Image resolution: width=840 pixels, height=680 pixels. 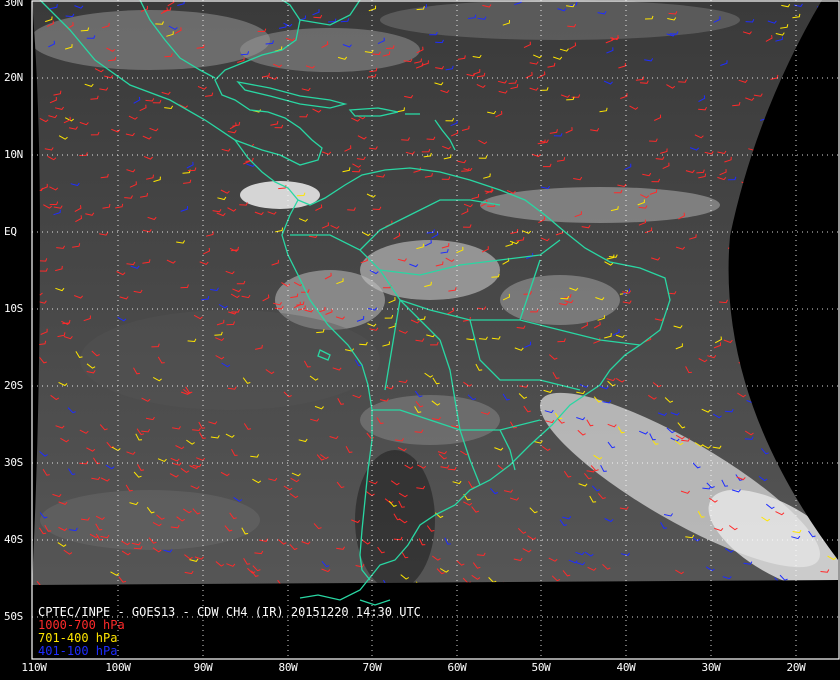 I want to click on lon-label-50w: 50W, so click(x=541, y=667).